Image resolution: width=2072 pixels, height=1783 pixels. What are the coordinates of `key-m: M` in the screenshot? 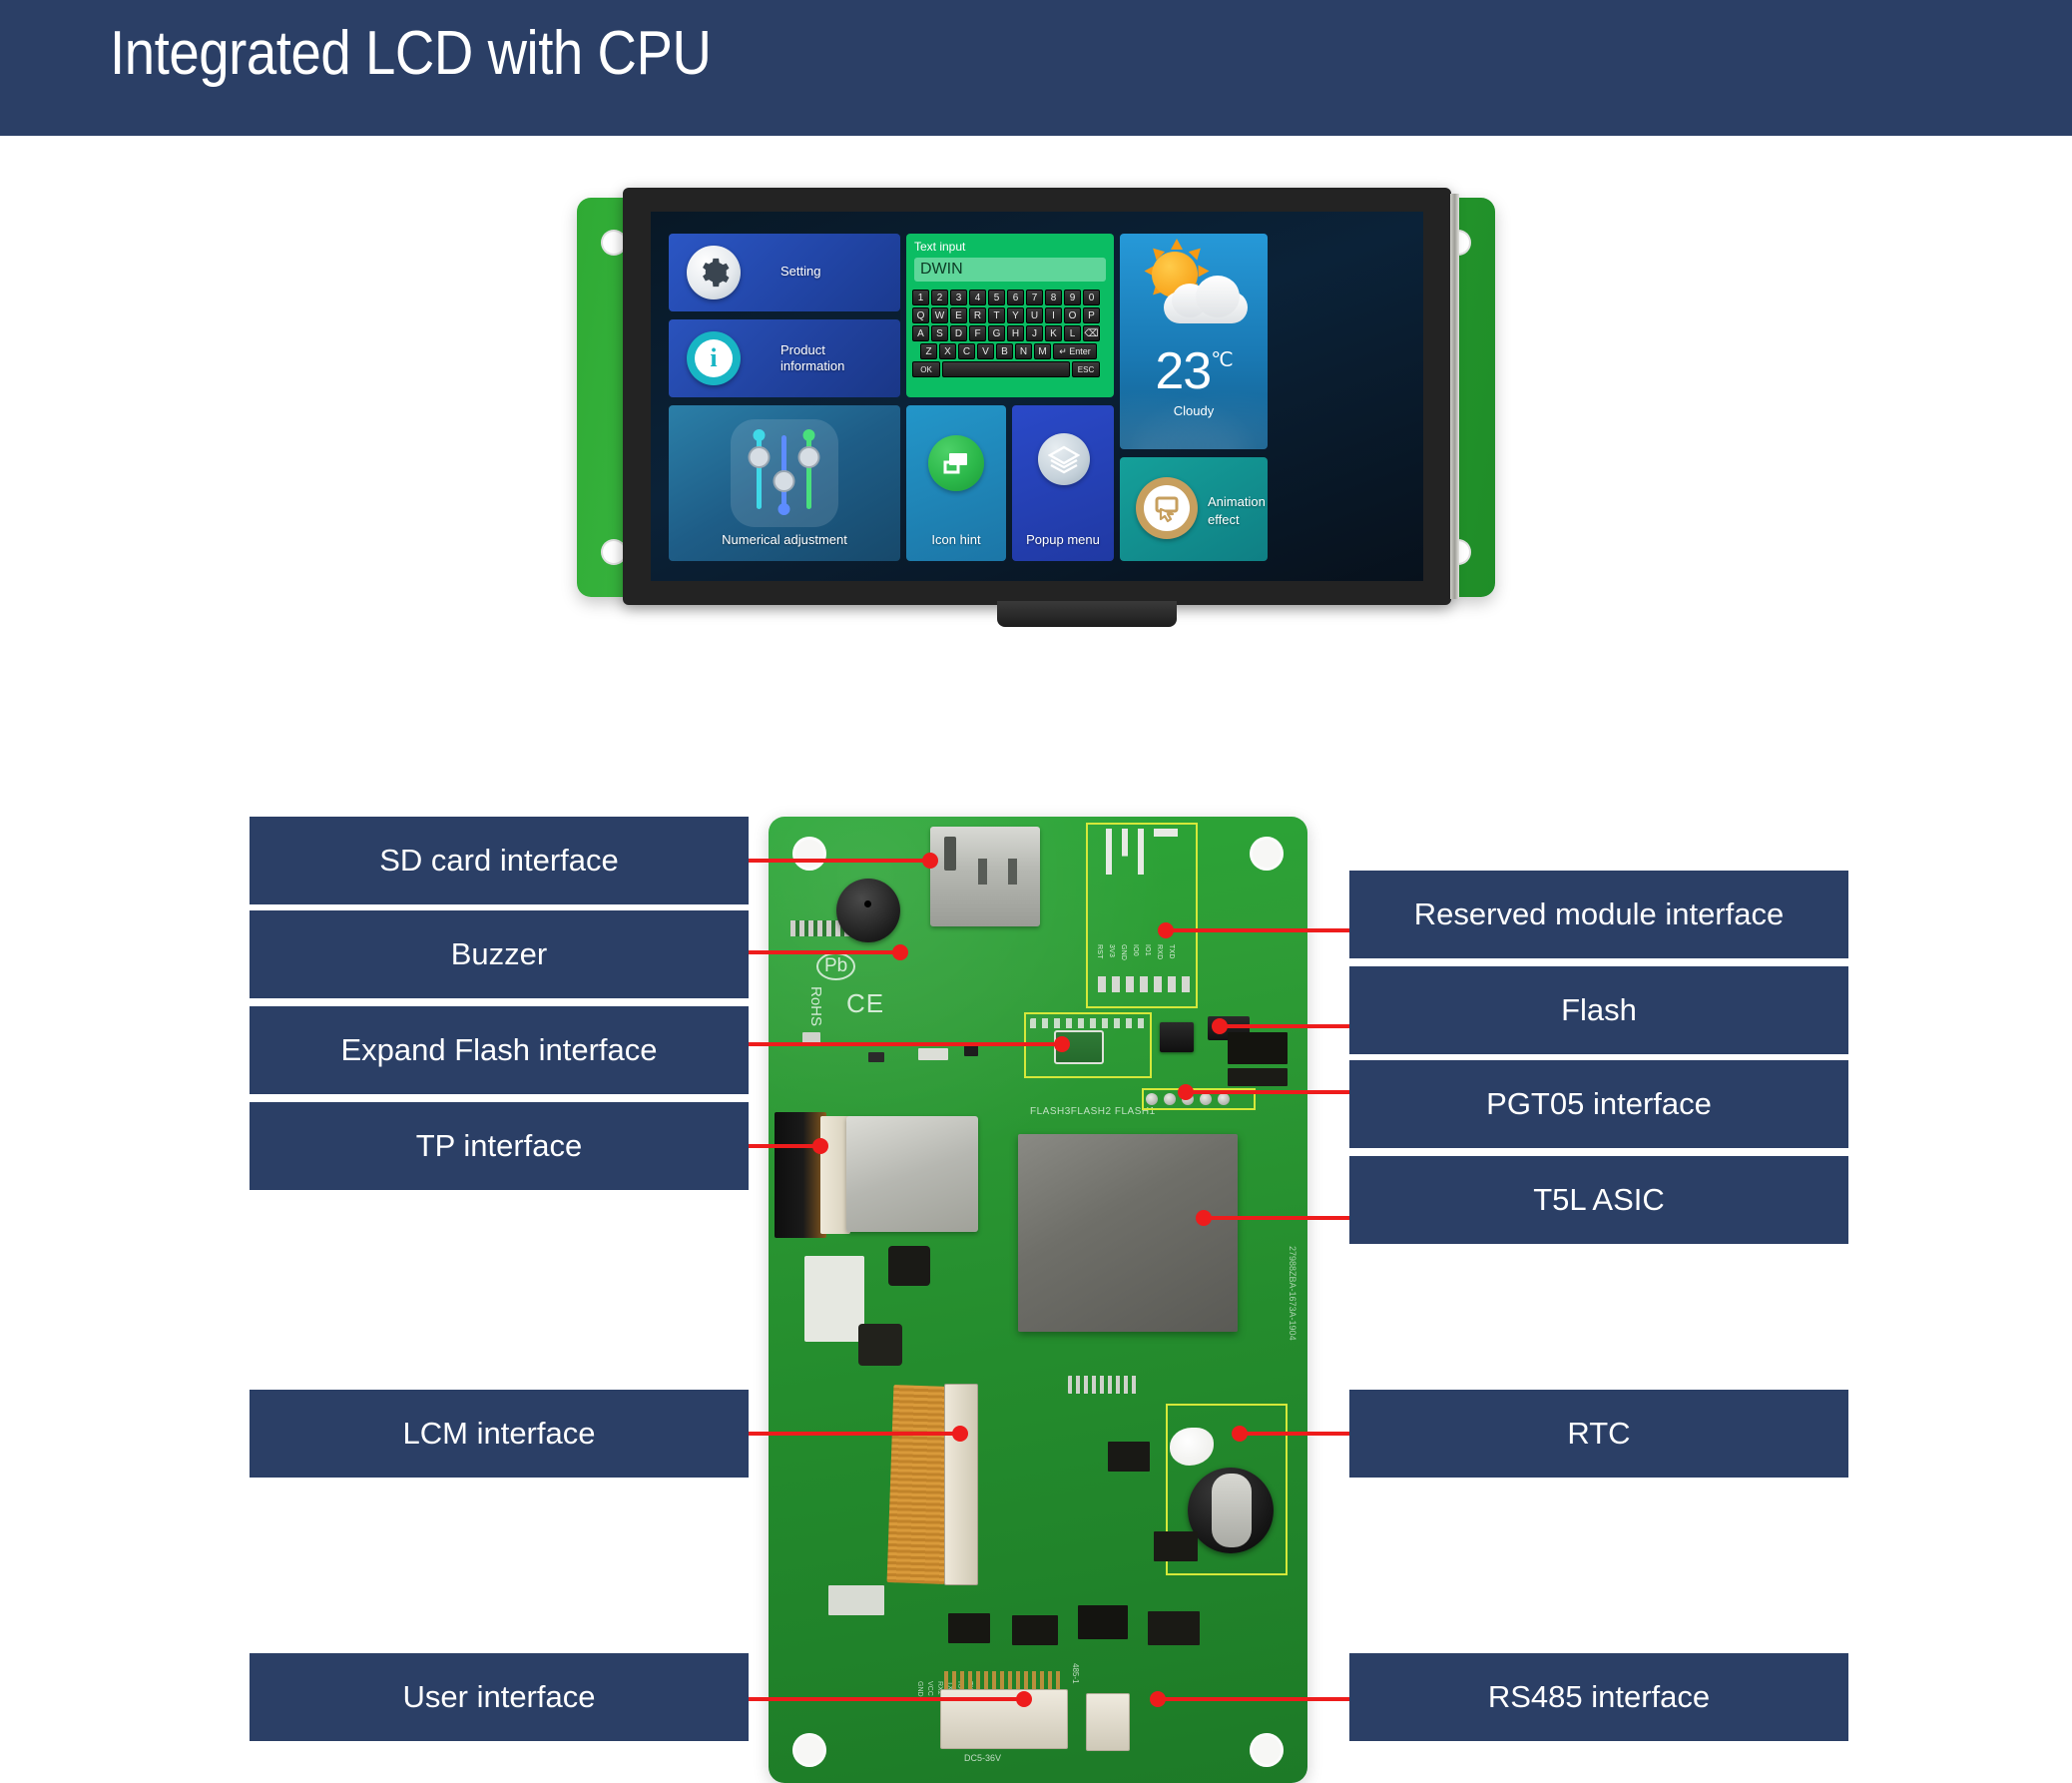 It's located at (1042, 351).